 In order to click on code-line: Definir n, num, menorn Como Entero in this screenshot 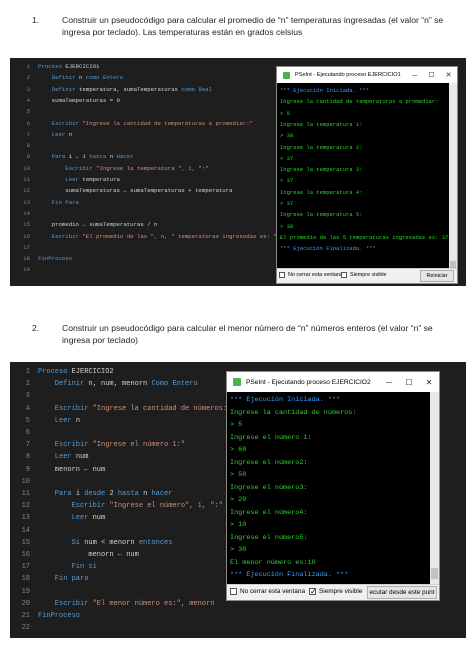, I will do `click(118, 384)`.